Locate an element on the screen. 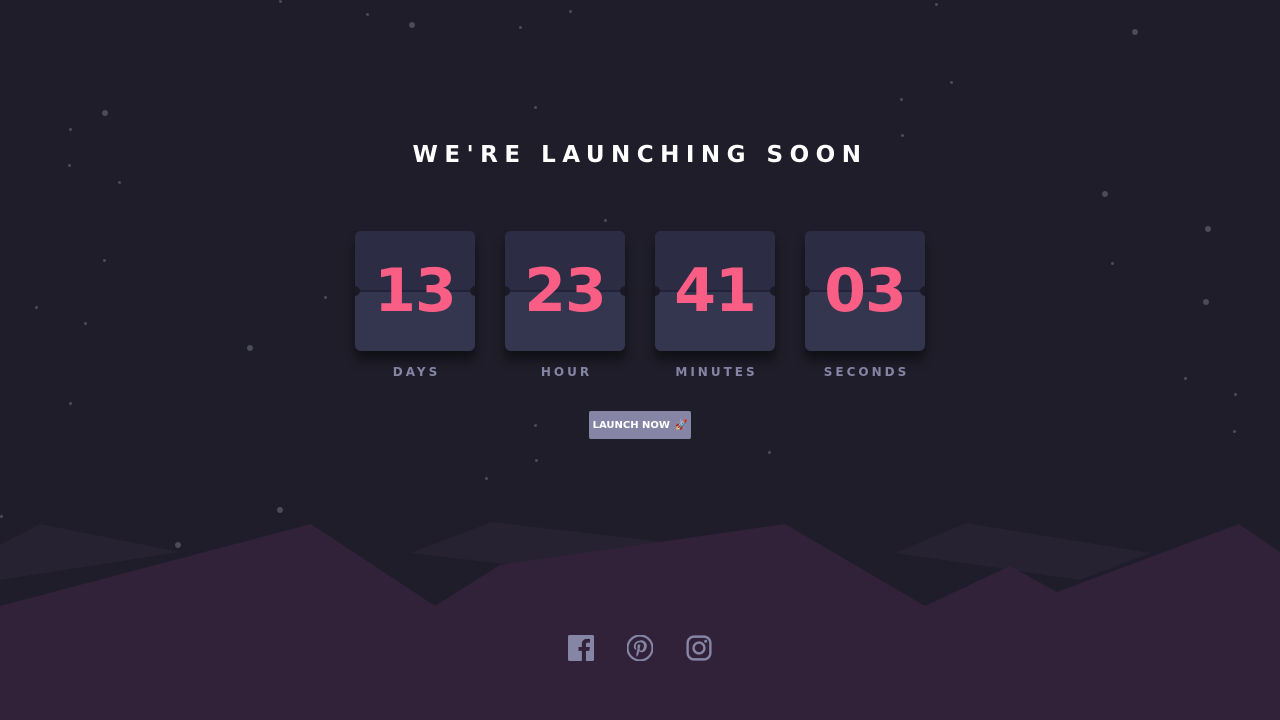 The height and width of the screenshot is (720, 1280). instagram-icon-graphic is located at coordinates (699, 648).